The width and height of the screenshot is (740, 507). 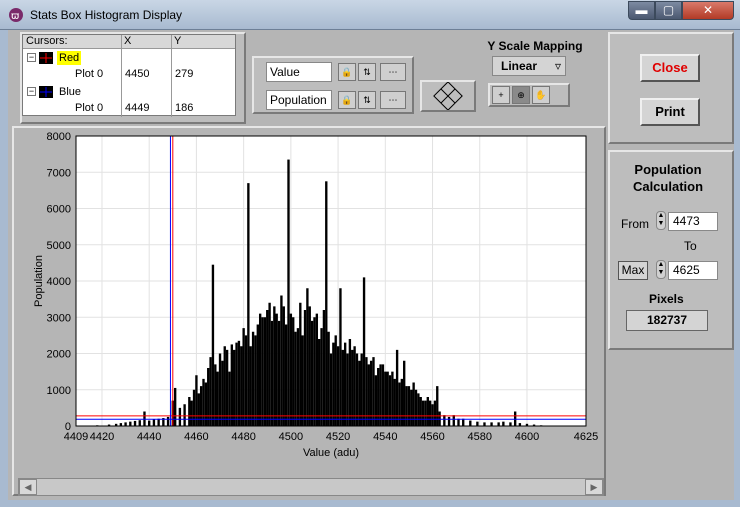 What do you see at coordinates (521, 95) in the screenshot?
I see `zoom-tool-icon: ⊕` at bounding box center [521, 95].